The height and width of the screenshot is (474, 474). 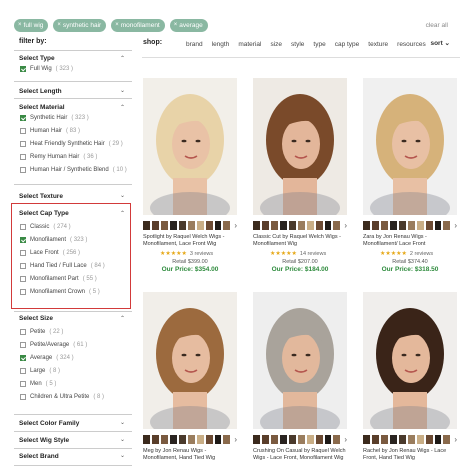 What do you see at coordinates (221, 44) in the screenshot?
I see `shop-link-length: length` at bounding box center [221, 44].